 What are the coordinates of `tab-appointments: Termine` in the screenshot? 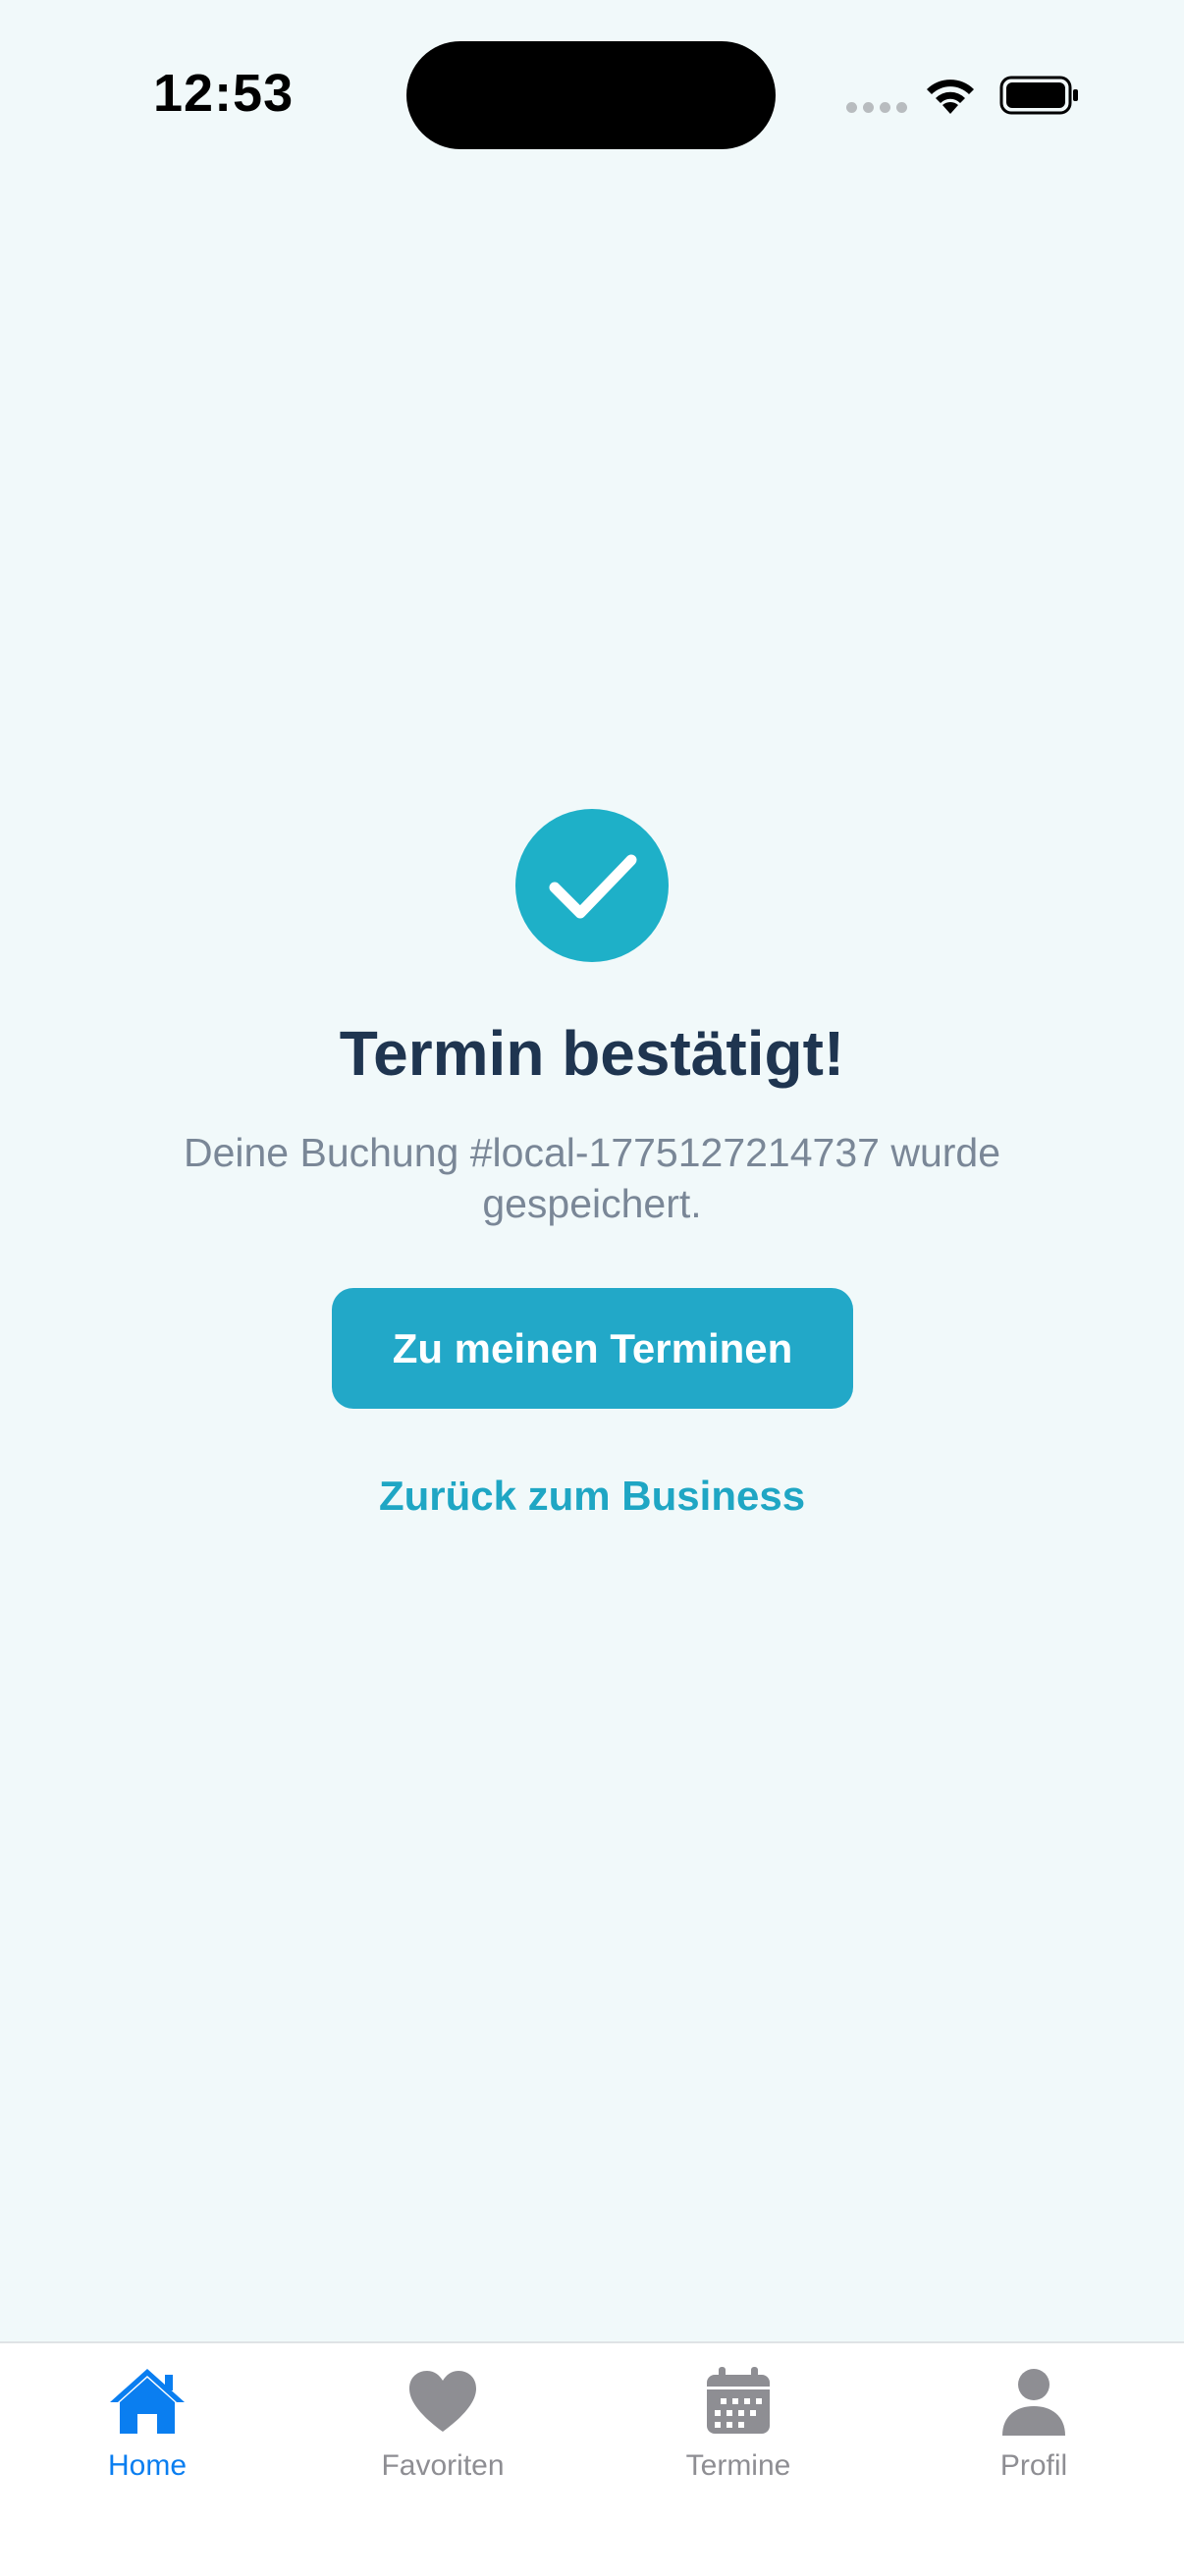 It's located at (738, 2423).